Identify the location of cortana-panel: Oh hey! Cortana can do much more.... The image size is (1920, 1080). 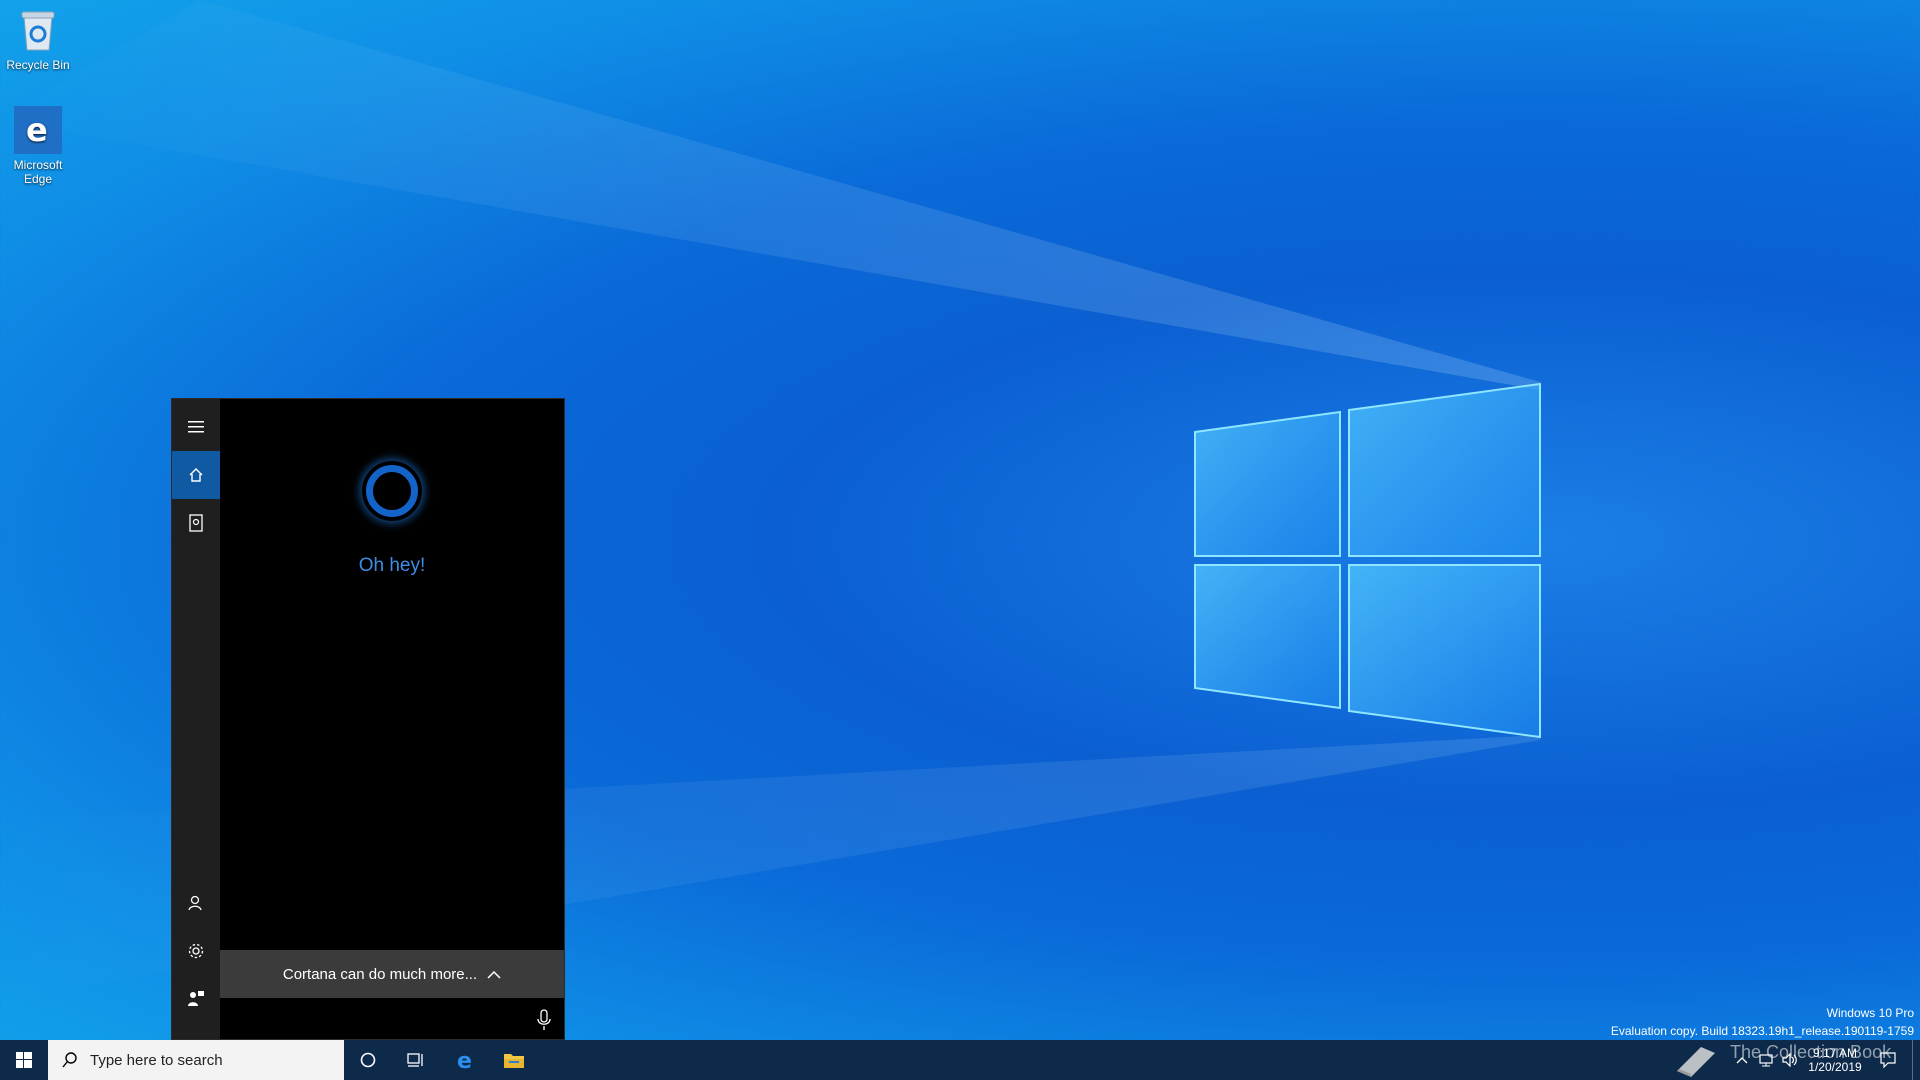
(368, 719).